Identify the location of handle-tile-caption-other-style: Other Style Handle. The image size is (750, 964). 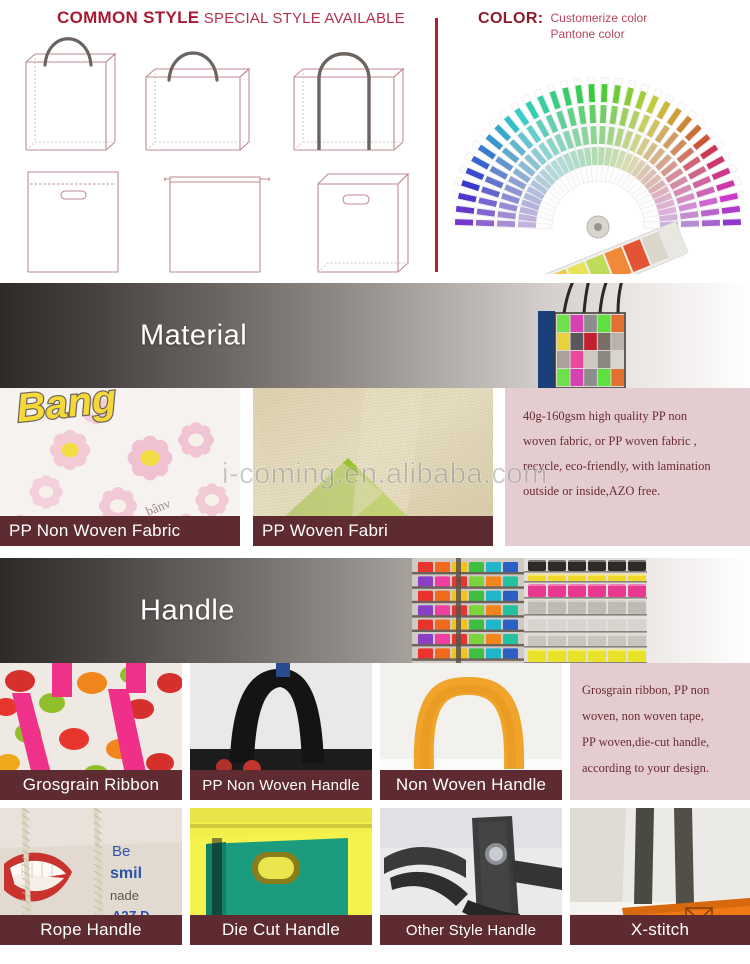
(471, 930).